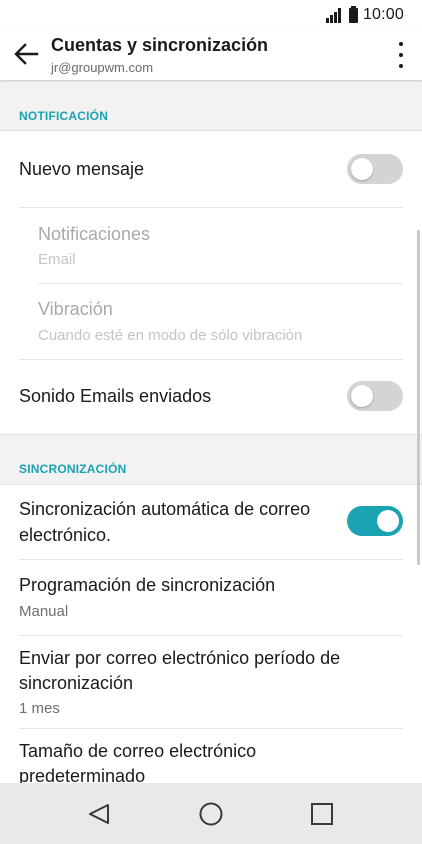  Describe the element at coordinates (76, 683) in the screenshot. I see `setting-label-line2: sincronización` at that location.